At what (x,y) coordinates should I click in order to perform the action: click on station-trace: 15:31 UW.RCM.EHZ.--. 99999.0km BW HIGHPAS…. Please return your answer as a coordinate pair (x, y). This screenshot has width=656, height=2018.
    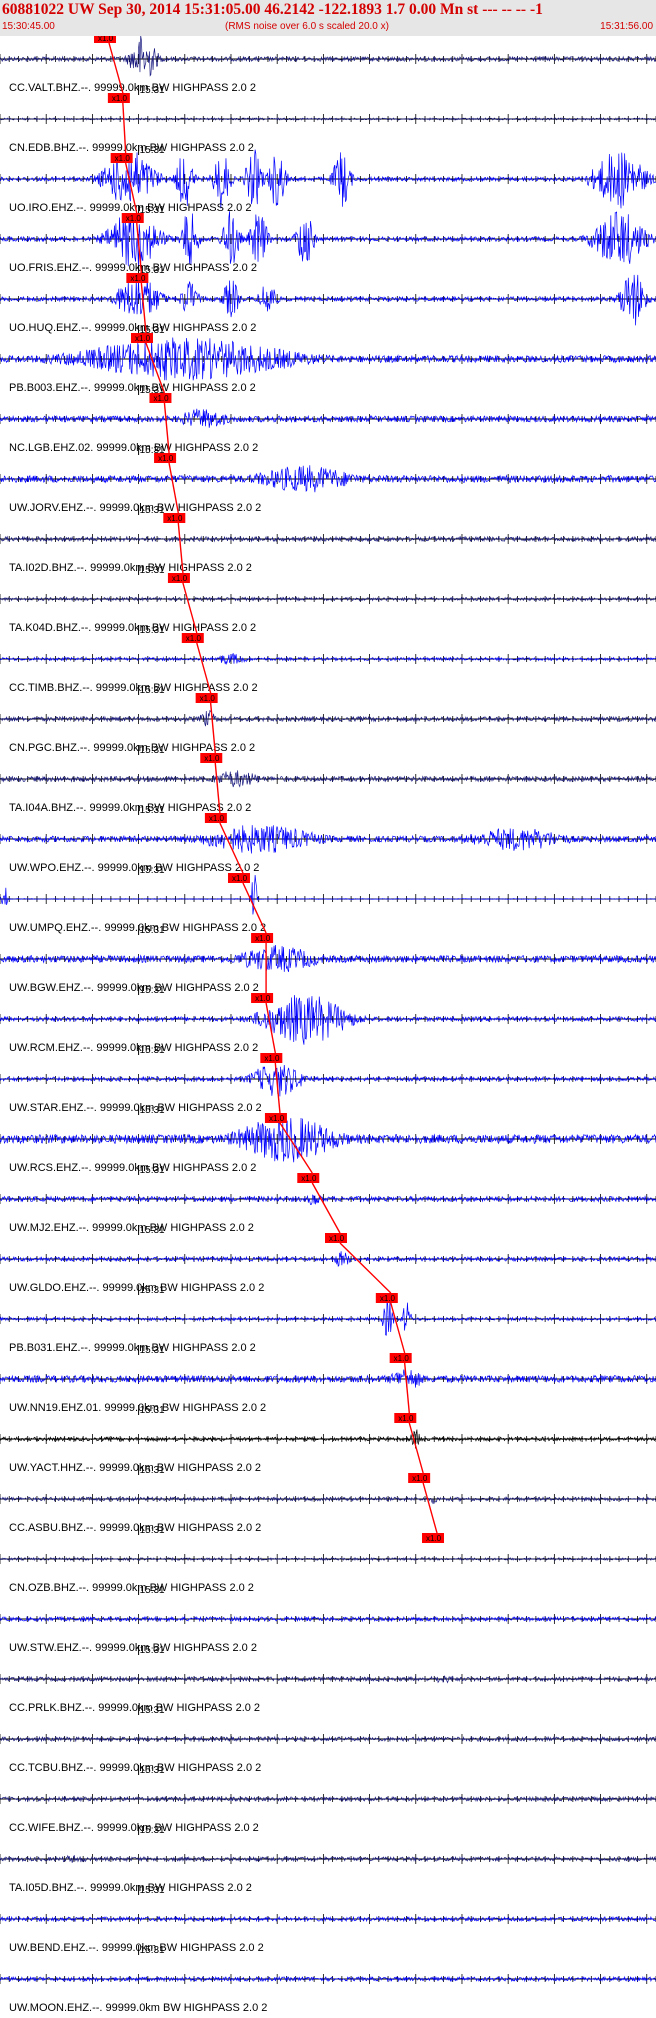
    Looking at the image, I should click on (328, 1019).